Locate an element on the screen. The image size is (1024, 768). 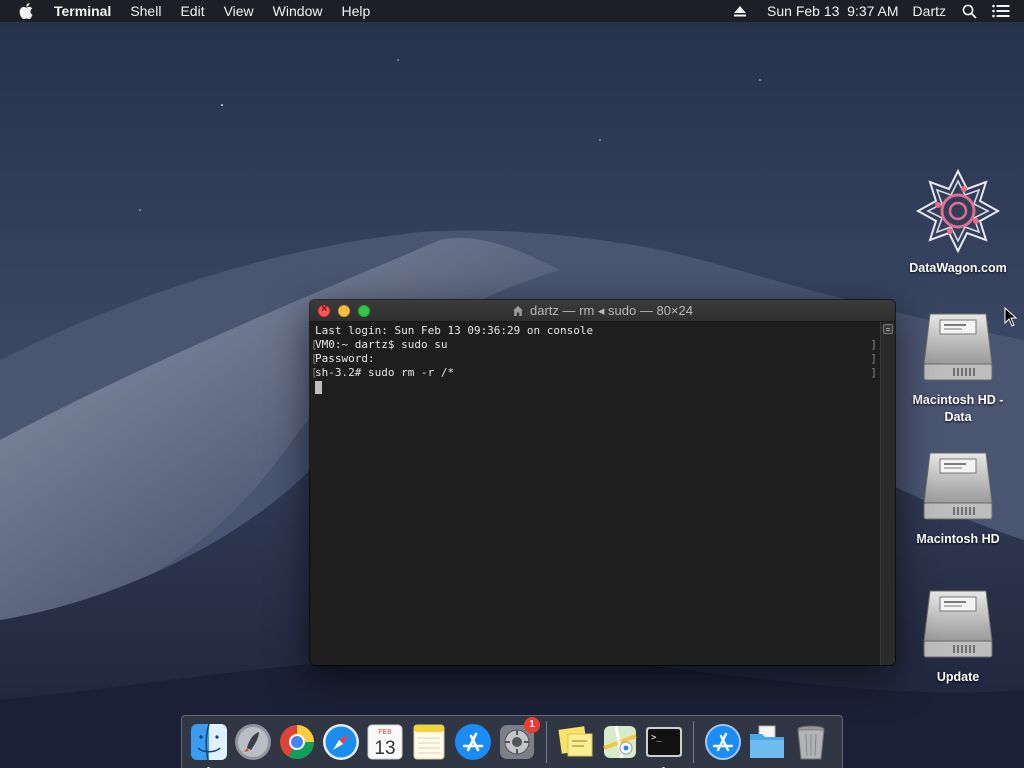
dock-finder is located at coordinates (209, 745).